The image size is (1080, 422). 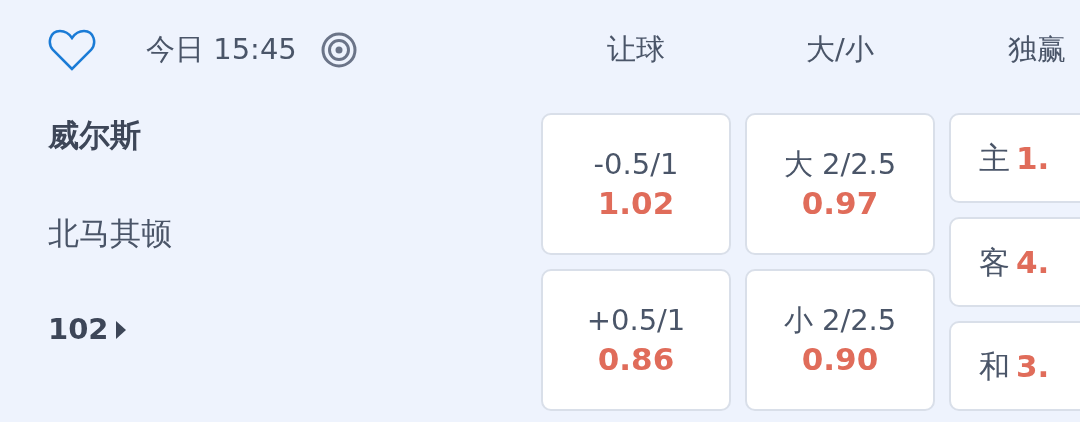 What do you see at coordinates (636, 50) in the screenshot?
I see `column-header: 让球` at bounding box center [636, 50].